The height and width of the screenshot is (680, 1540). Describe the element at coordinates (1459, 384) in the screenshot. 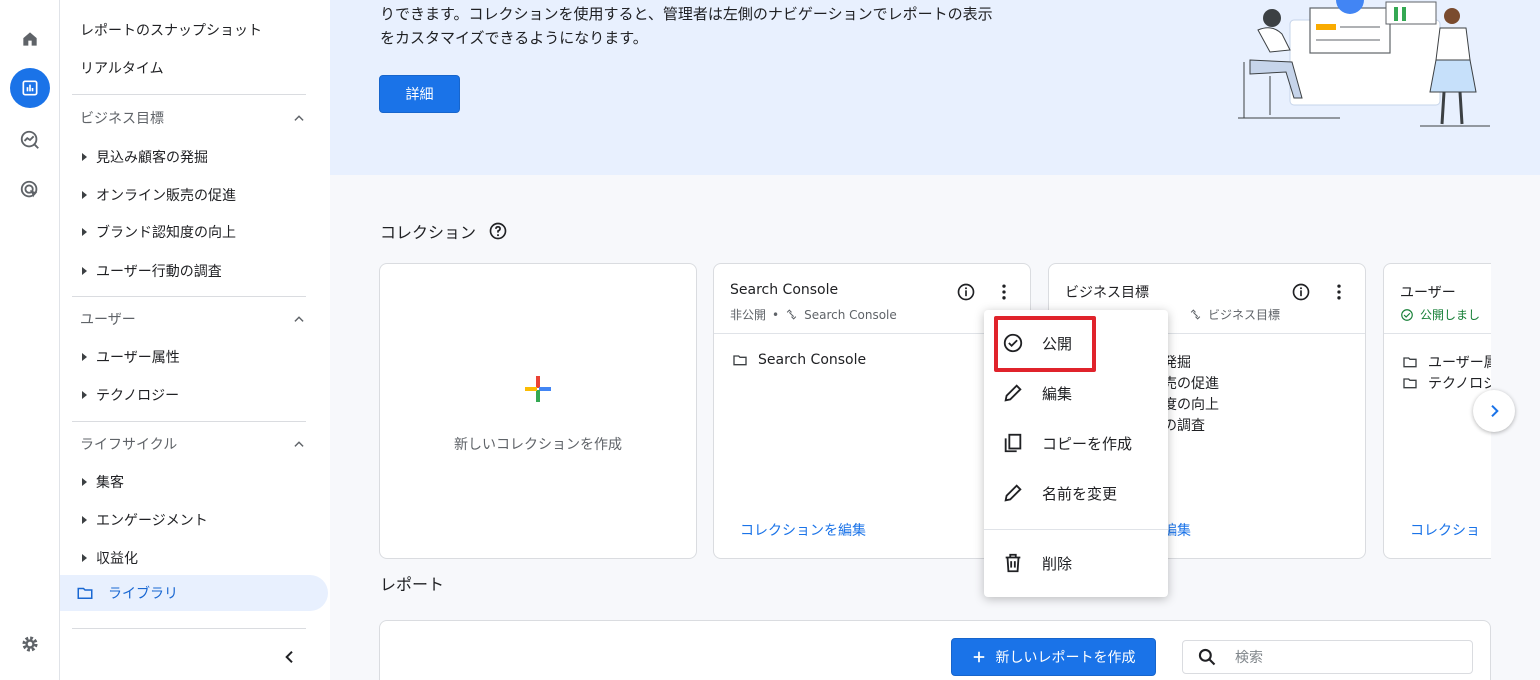

I see `card-topic-label: テクノロジ` at that location.